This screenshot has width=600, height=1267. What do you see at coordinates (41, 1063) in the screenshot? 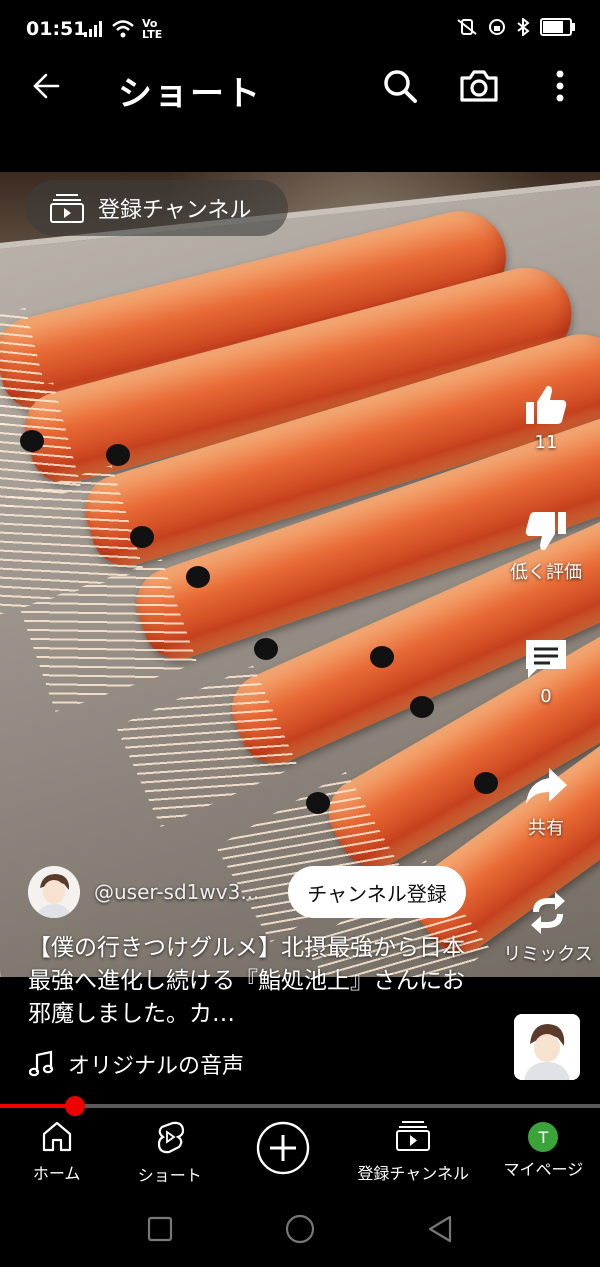
I see `music-note-icon` at bounding box center [41, 1063].